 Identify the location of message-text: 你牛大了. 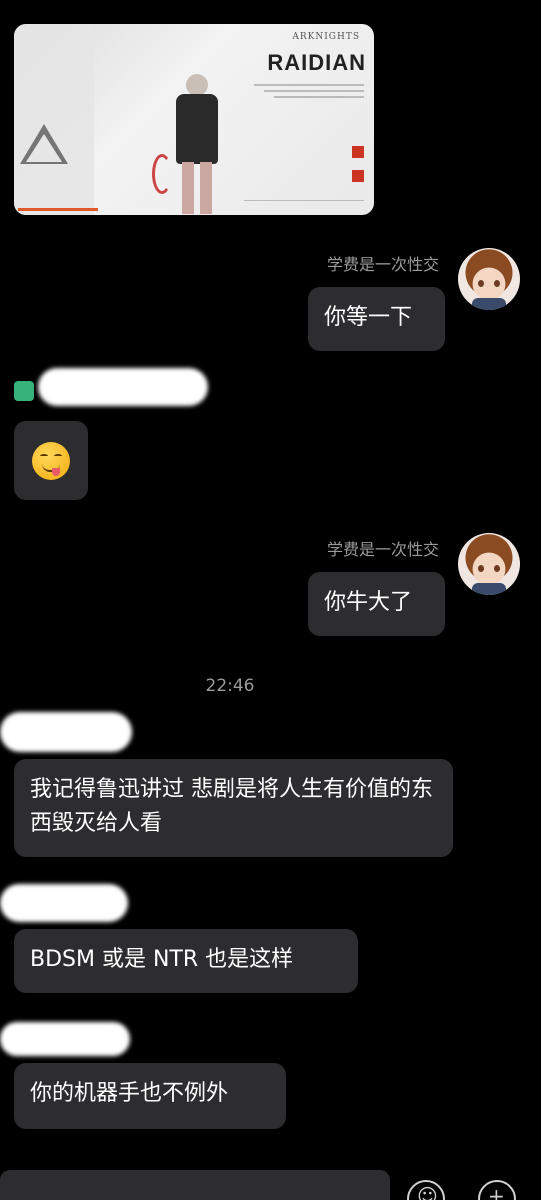
(368, 602).